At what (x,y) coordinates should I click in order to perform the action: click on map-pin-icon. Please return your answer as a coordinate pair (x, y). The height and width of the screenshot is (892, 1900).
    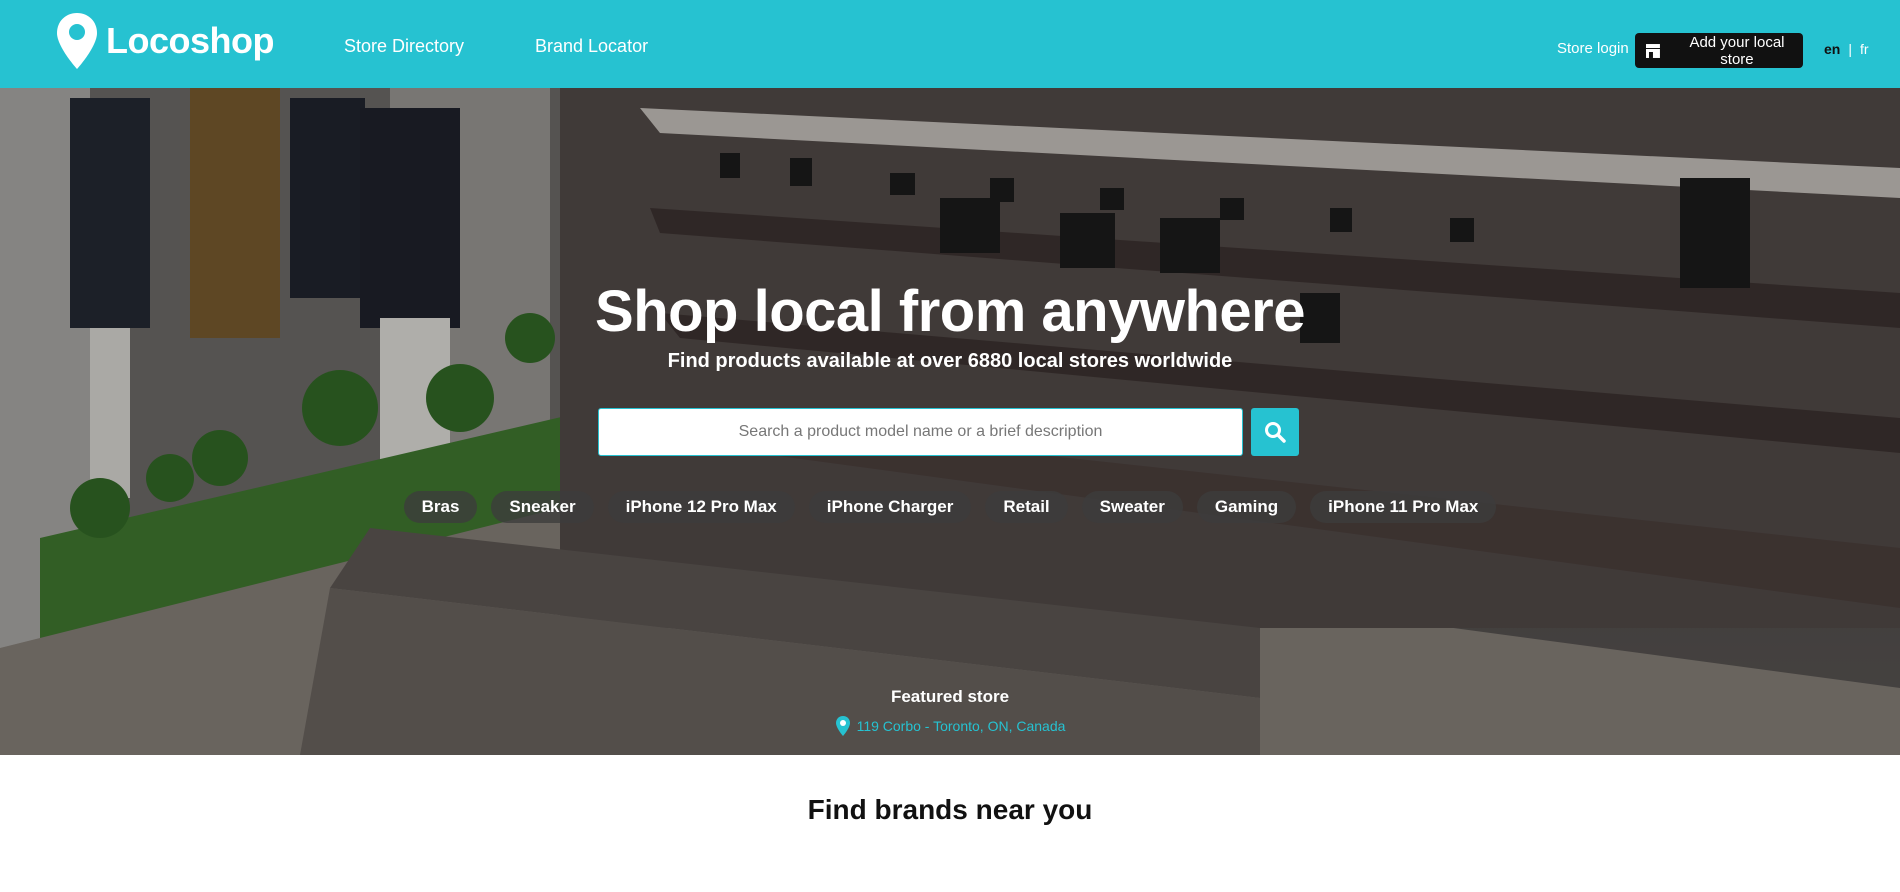
    Looking at the image, I should click on (77, 41).